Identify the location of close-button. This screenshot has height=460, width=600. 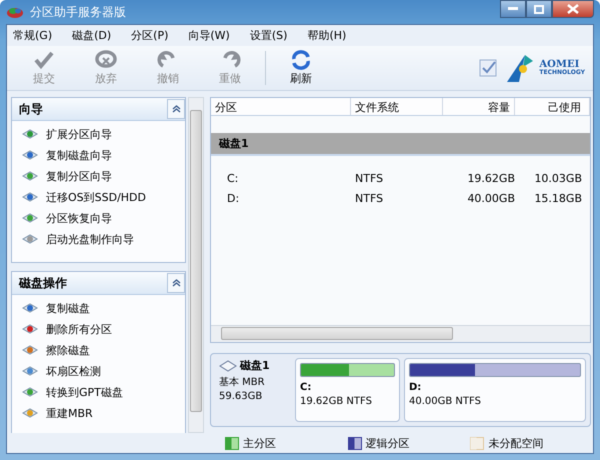
(573, 9).